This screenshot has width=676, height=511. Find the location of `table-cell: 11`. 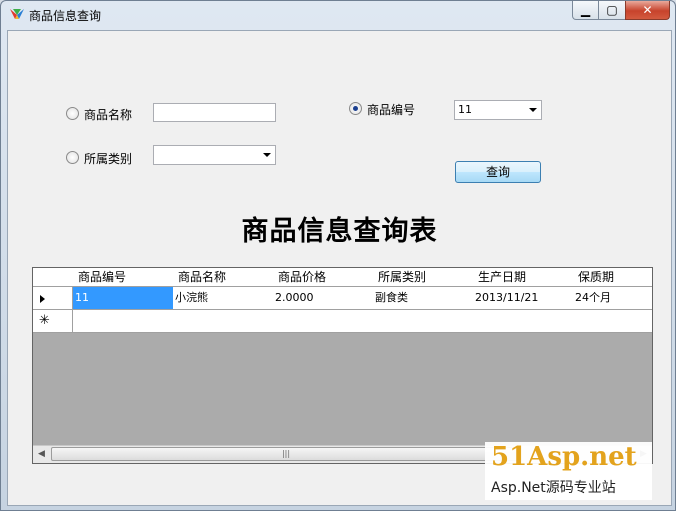

table-cell: 11 is located at coordinates (123, 298).